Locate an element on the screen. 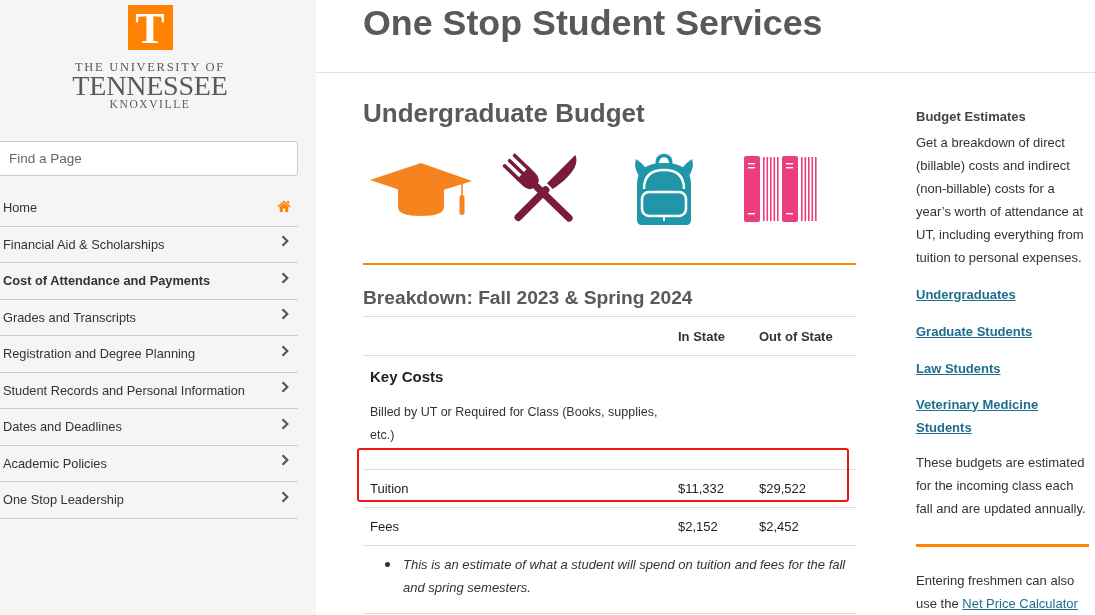 The width and height of the screenshot is (1095, 615). books-icon is located at coordinates (781, 189).